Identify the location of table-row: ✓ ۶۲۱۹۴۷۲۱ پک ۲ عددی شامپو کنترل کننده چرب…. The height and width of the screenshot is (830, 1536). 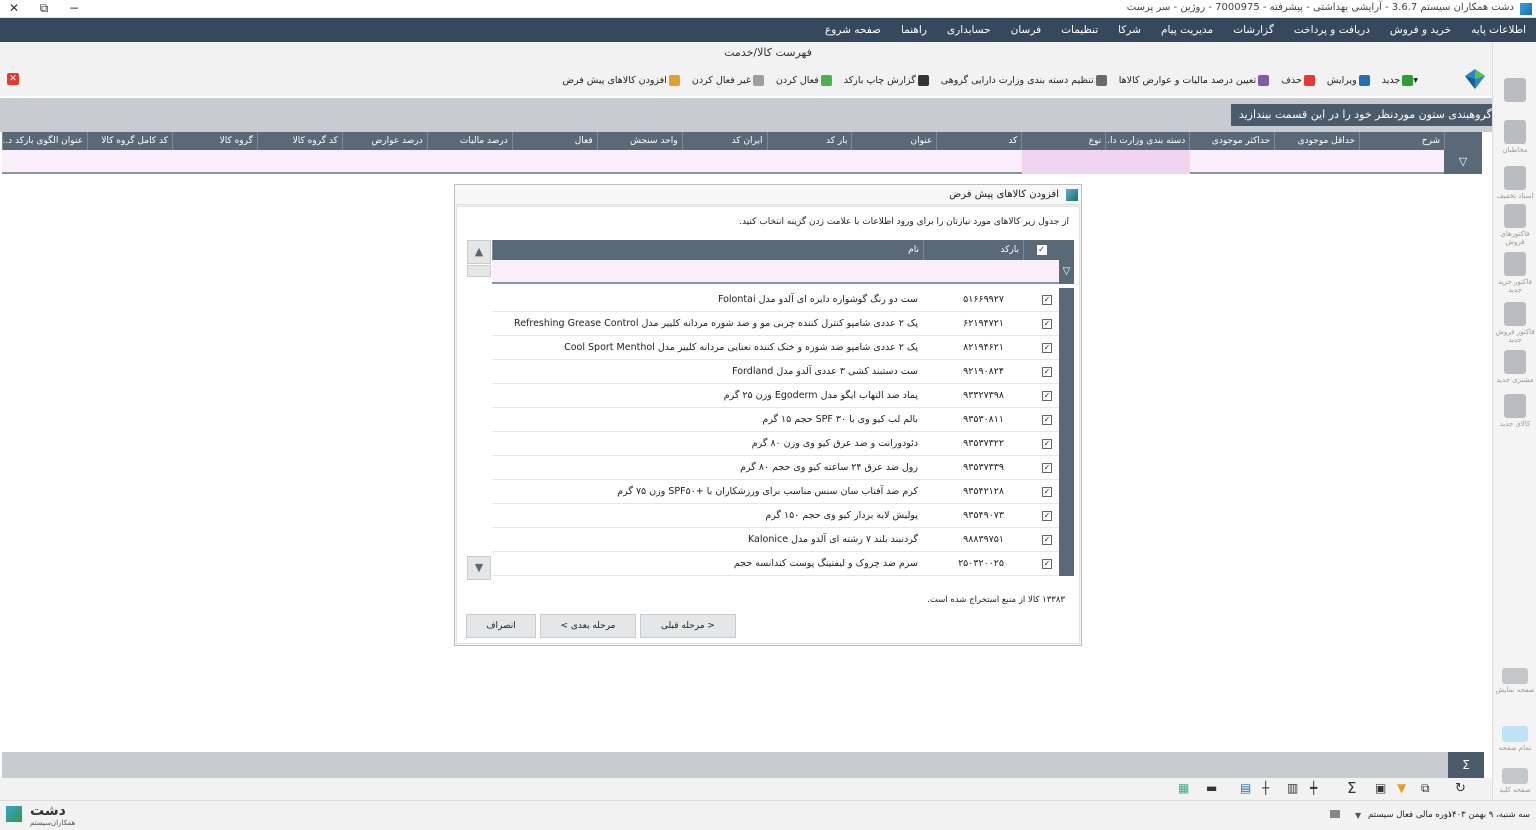
(783, 324).